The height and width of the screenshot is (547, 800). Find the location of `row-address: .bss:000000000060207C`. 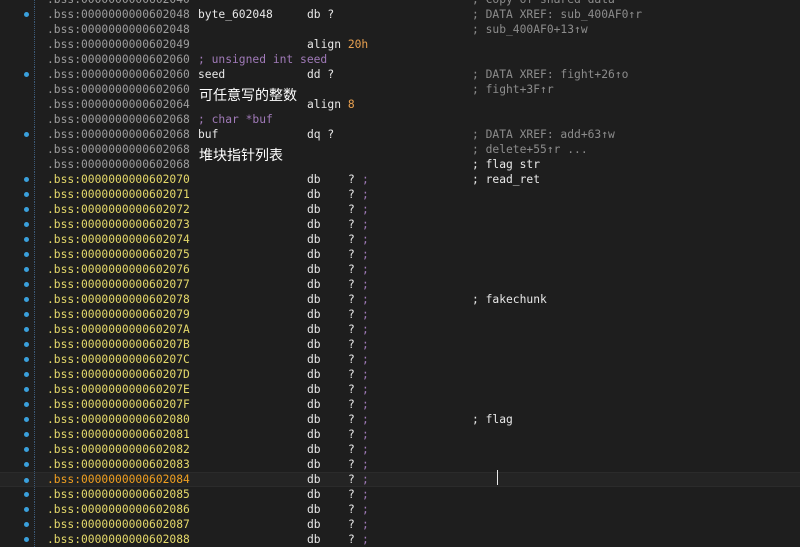

row-address: .bss:000000000060207C is located at coordinates (118, 359).